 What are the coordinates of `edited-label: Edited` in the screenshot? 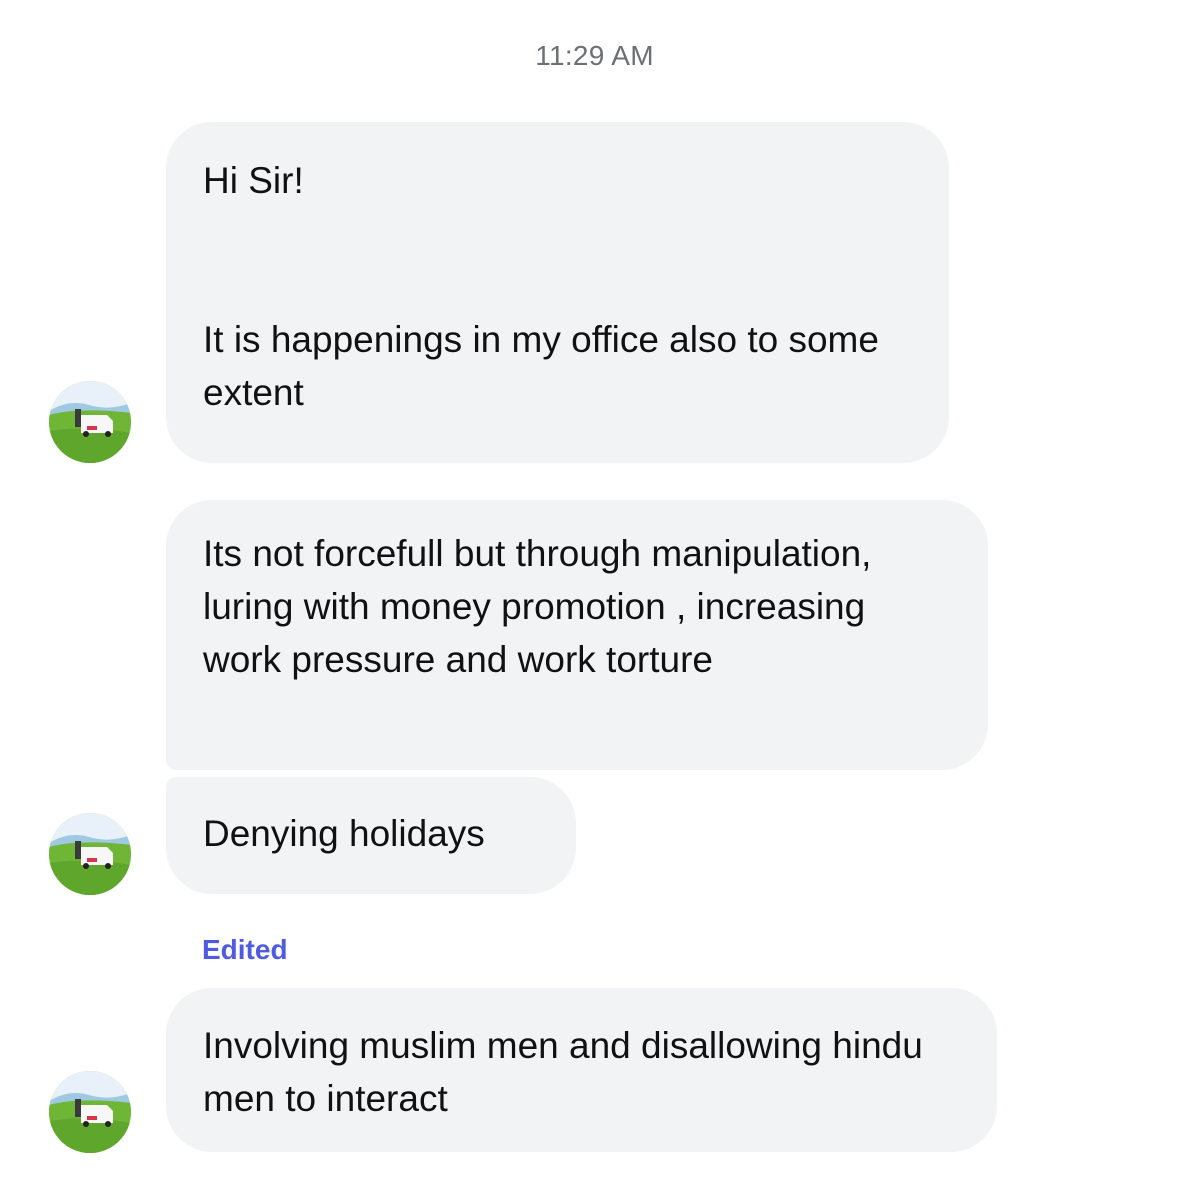 It's located at (245, 949).